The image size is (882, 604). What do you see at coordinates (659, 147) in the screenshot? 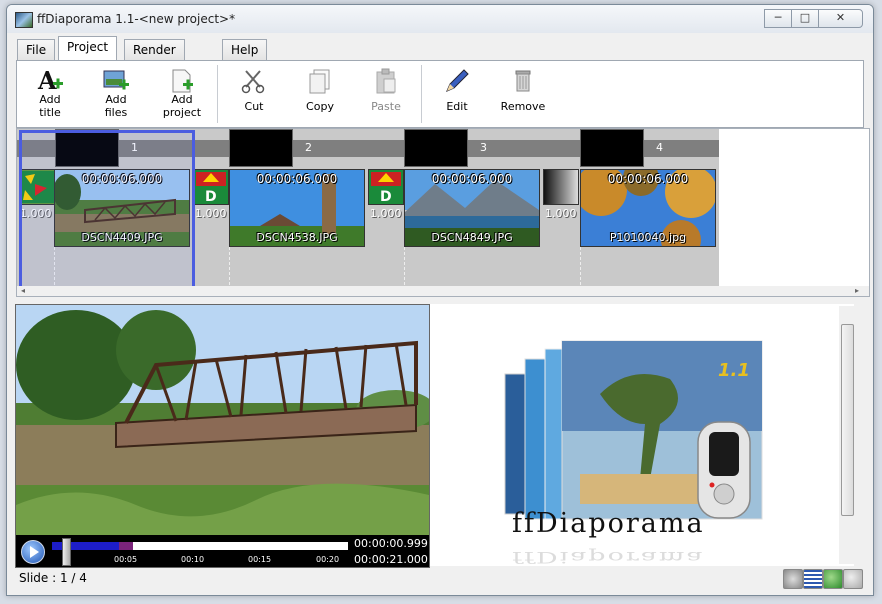
I see `slide-4-number: 4` at bounding box center [659, 147].